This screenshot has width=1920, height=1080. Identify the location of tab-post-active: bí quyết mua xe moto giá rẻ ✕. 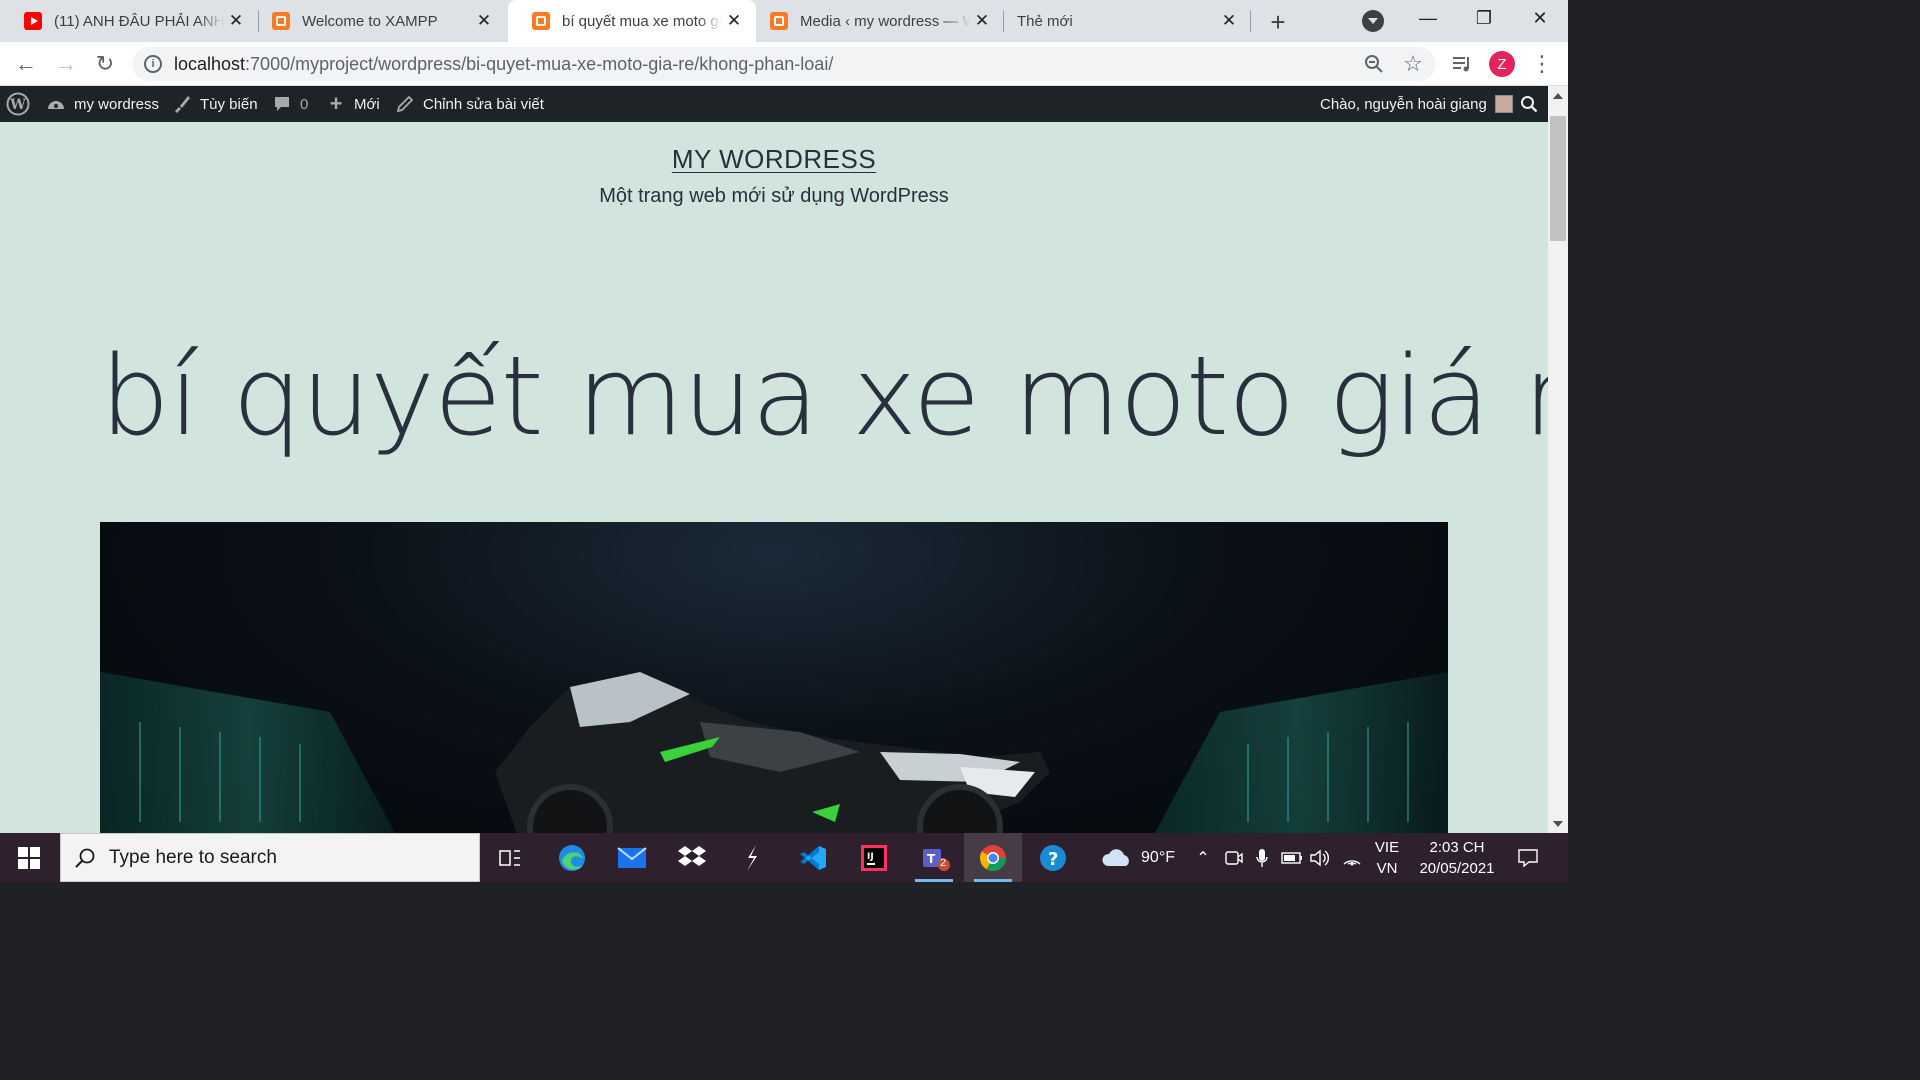
(632, 21).